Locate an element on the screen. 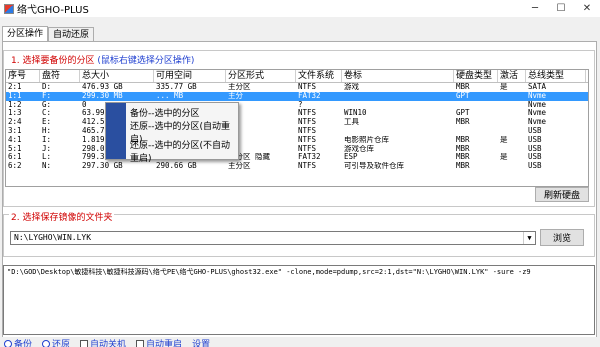  menu-item-restore-no-reboot: 还原--选中的分区(不自动重启) is located at coordinates (182, 152).